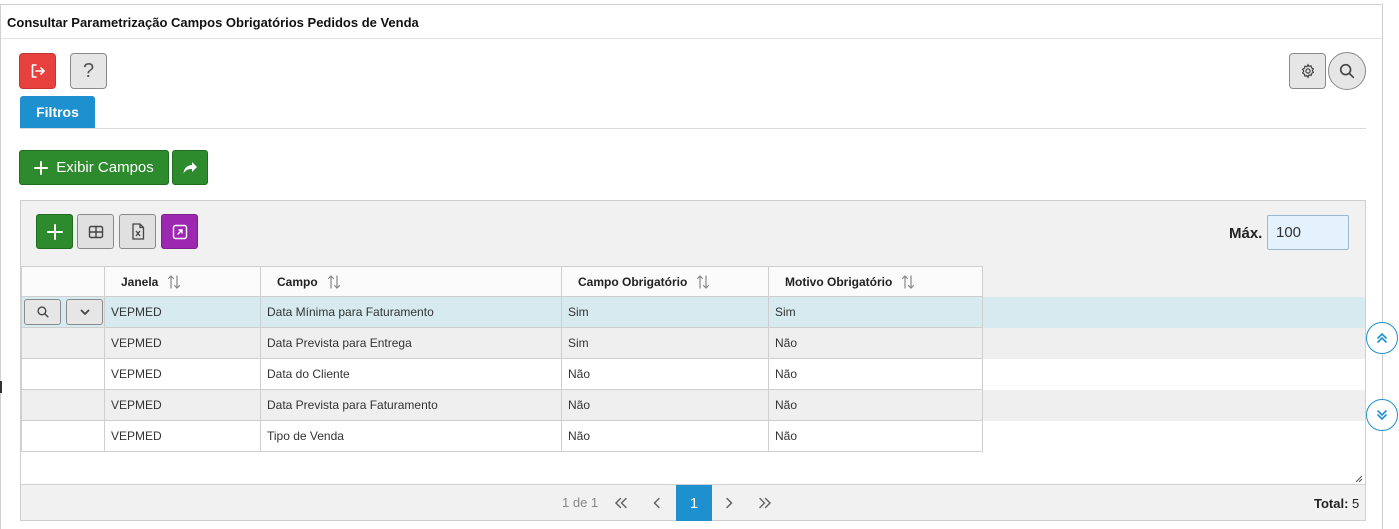 Image resolution: width=1399 pixels, height=529 pixels. Describe the element at coordinates (1337, 503) in the screenshot. I see `total-count: Total: 5` at that location.